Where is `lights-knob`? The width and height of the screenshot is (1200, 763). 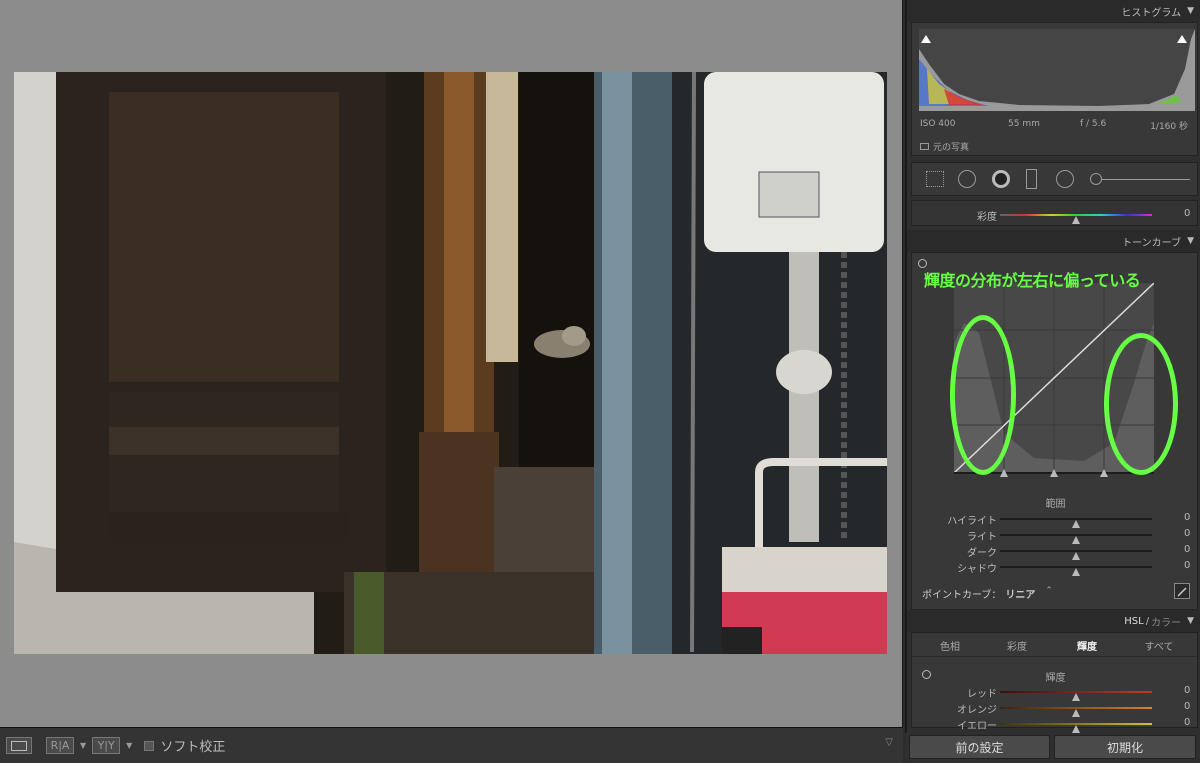
lights-knob is located at coordinates (1076, 540).